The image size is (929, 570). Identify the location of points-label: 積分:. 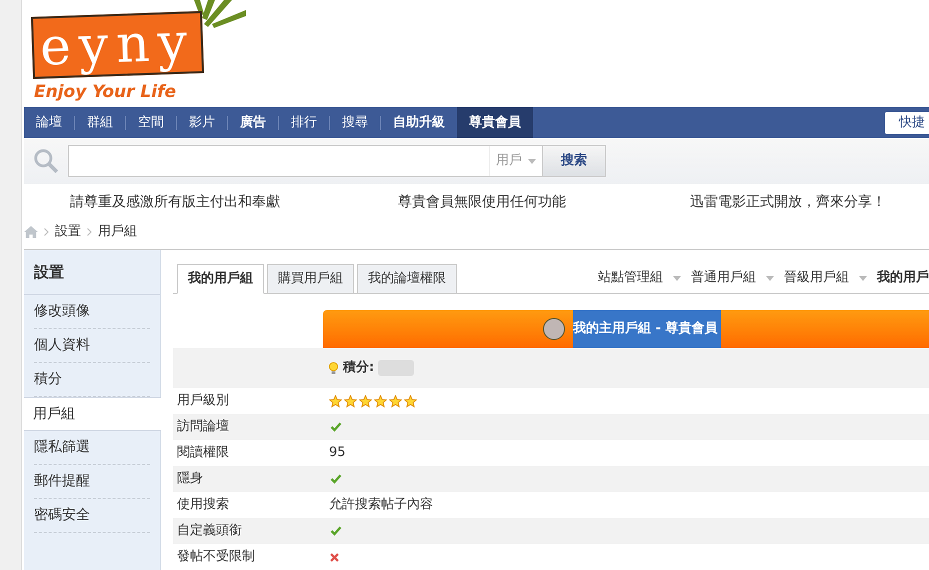
(358, 368).